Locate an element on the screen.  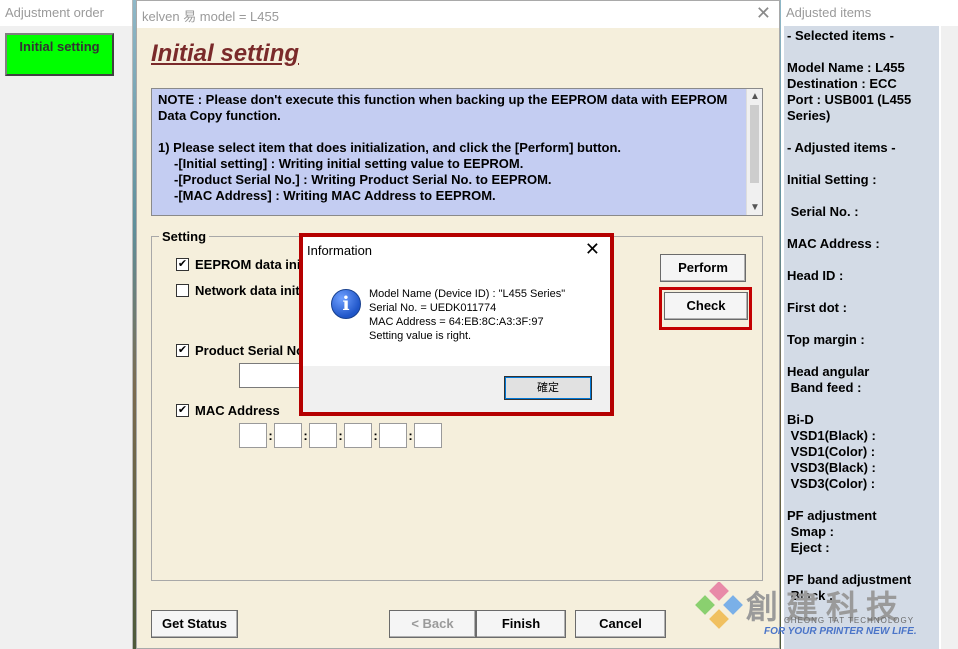
mac-address-label: MAC Address is located at coordinates (237, 410).